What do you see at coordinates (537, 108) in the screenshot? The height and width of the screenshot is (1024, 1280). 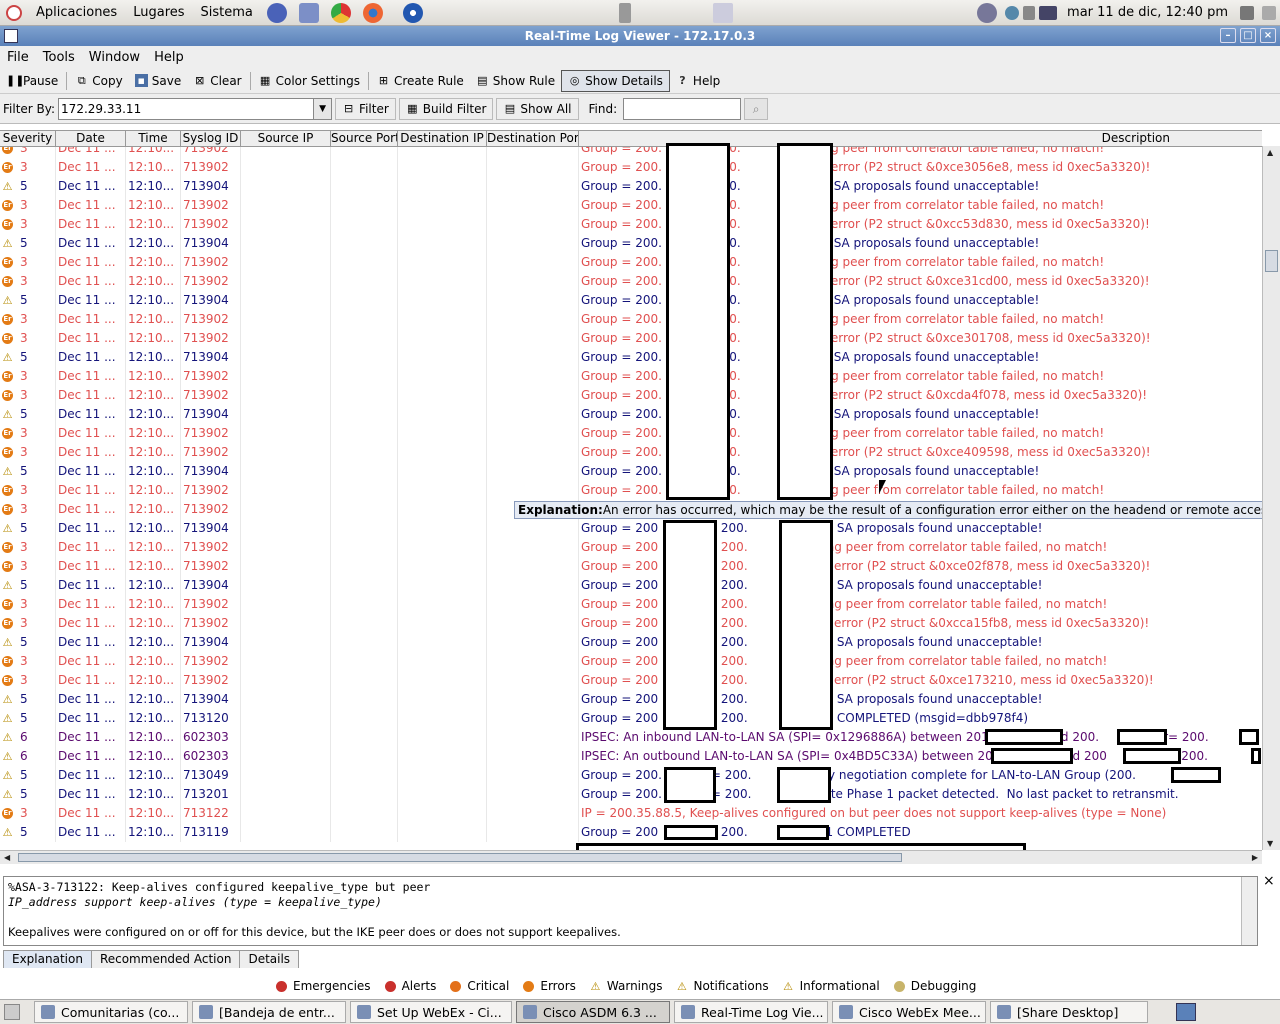 I see `show-all-button: ▤ Show All` at bounding box center [537, 108].